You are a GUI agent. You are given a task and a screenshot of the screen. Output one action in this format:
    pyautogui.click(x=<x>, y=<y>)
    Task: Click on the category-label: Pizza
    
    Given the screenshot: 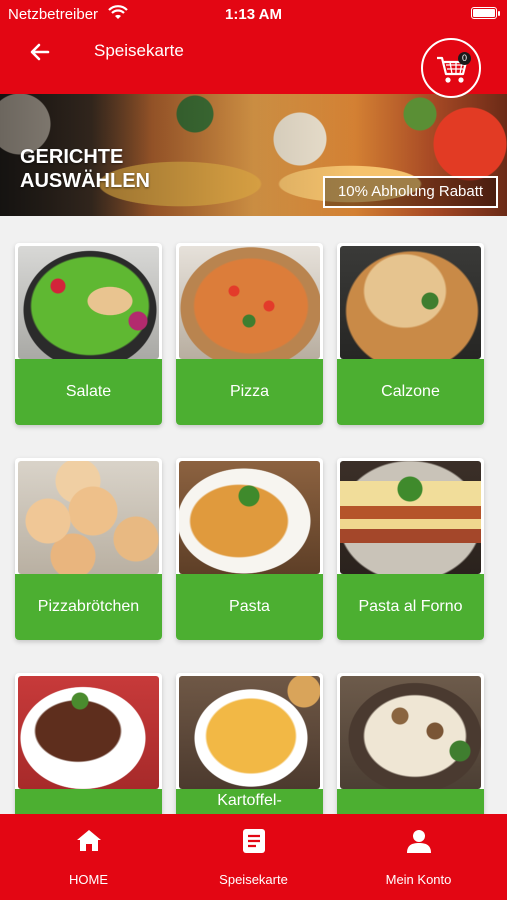 What is the action you would take?
    pyautogui.click(x=249, y=392)
    